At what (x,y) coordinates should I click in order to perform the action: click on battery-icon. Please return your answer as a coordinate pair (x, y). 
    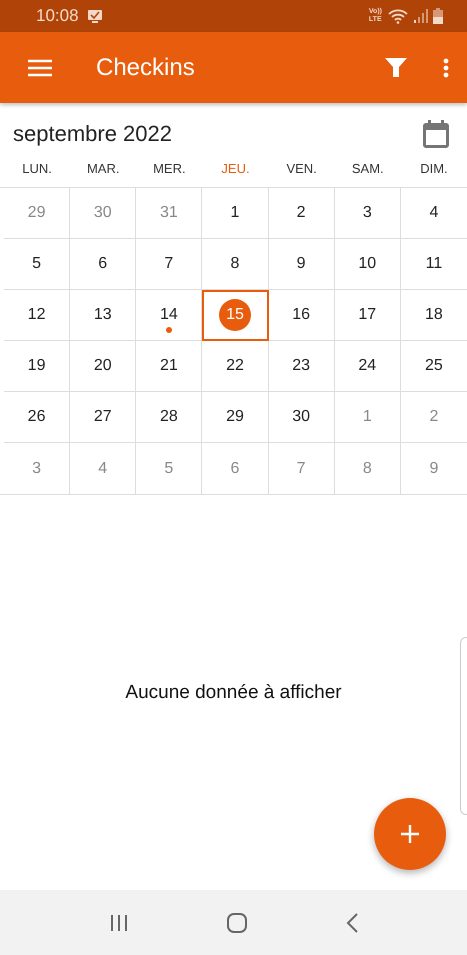
    Looking at the image, I should click on (438, 16).